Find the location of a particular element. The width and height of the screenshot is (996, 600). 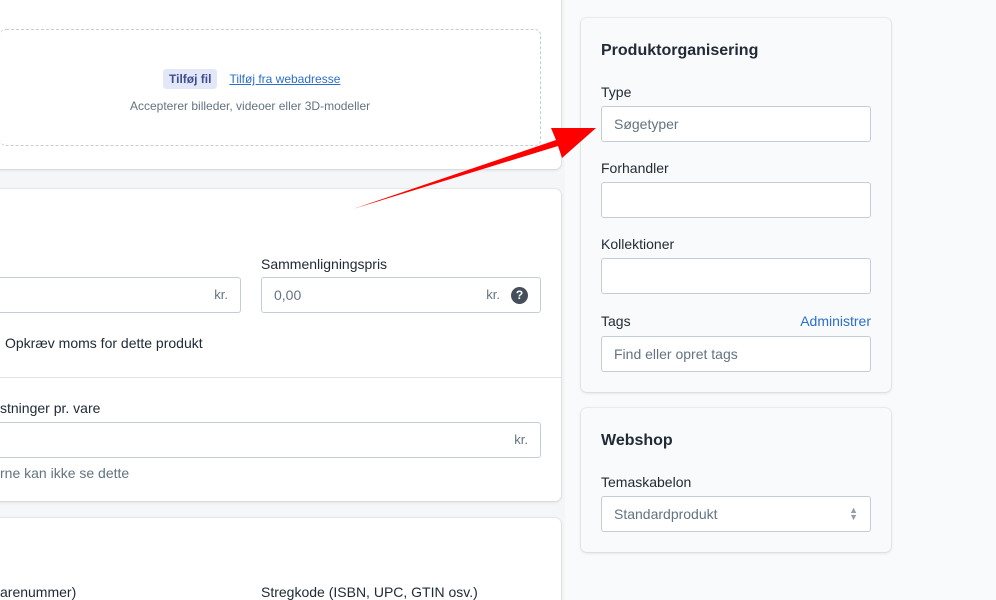

theme-template-label: Temaskabelon is located at coordinates (646, 482).